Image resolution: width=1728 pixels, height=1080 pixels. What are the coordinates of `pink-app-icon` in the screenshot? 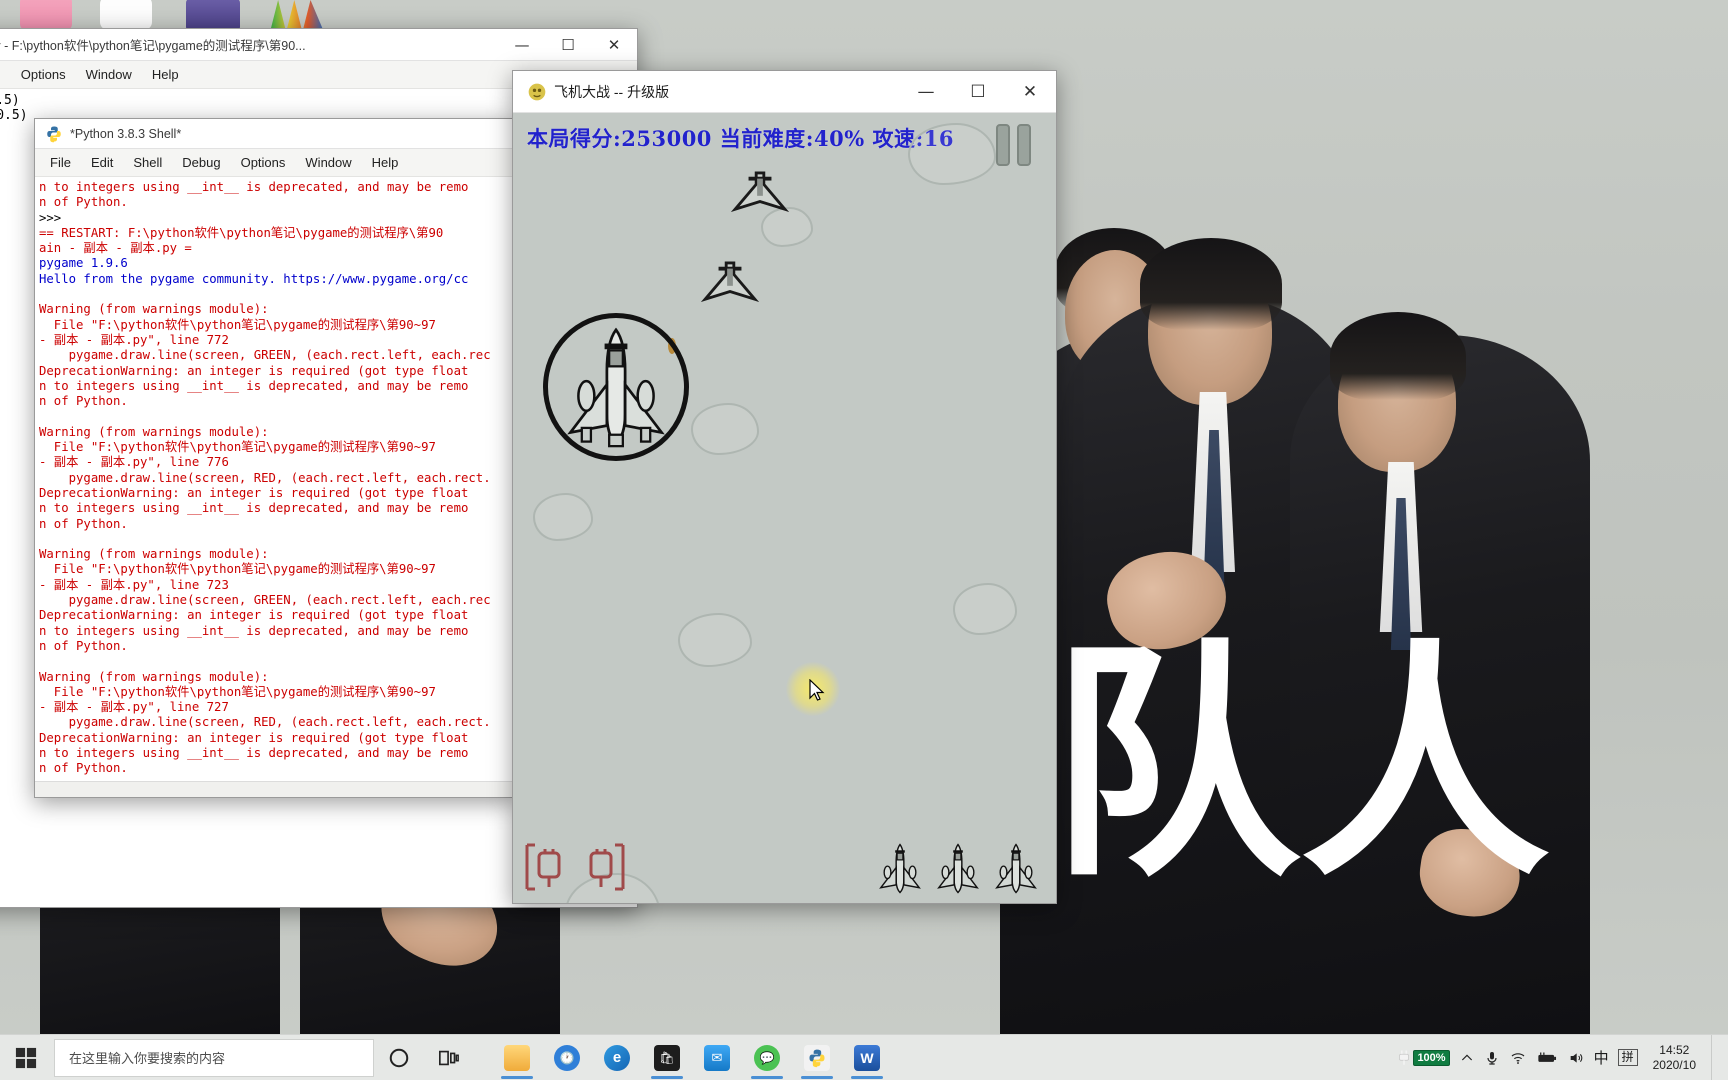 It's located at (46, 15).